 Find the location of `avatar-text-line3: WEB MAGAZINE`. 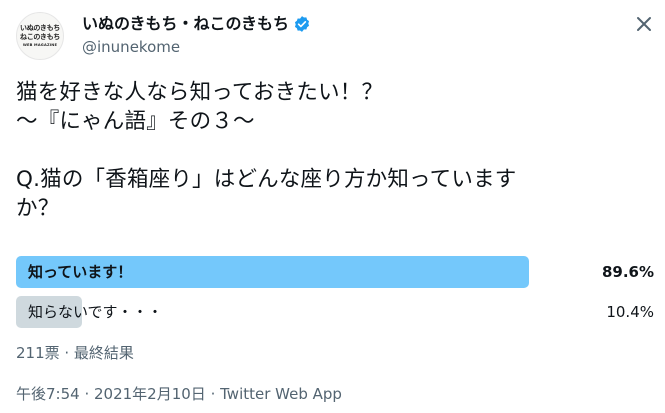

avatar-text-line3: WEB MAGAZINE is located at coordinates (40, 45).